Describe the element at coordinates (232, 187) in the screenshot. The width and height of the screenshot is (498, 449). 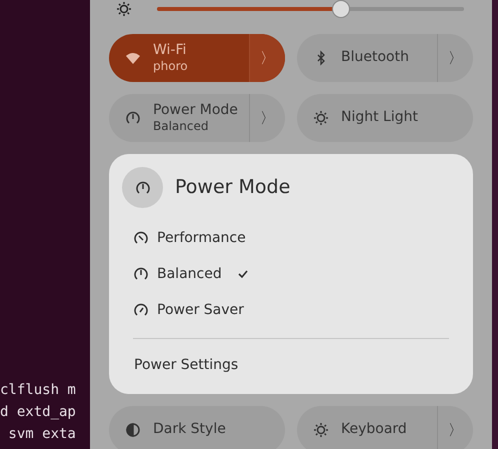
I see `menu-title: Power Mode` at that location.